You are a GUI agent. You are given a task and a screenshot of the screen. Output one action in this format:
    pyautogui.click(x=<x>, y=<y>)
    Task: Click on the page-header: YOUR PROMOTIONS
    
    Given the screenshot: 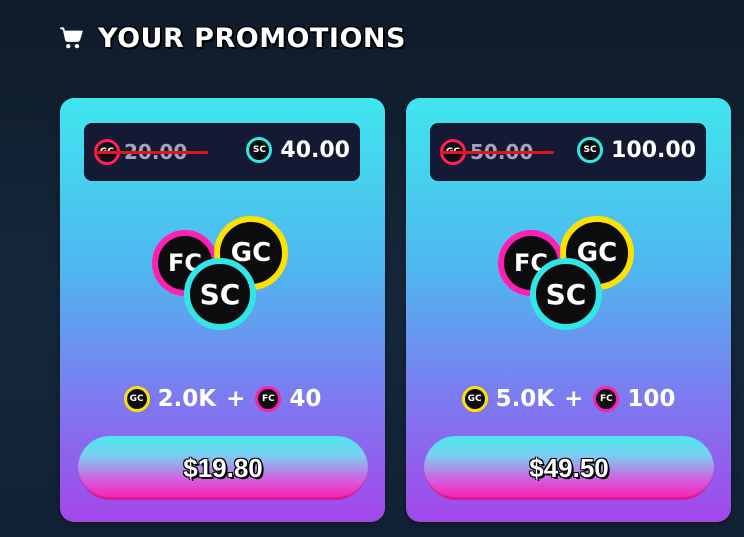 What is the action you would take?
    pyautogui.click(x=232, y=38)
    